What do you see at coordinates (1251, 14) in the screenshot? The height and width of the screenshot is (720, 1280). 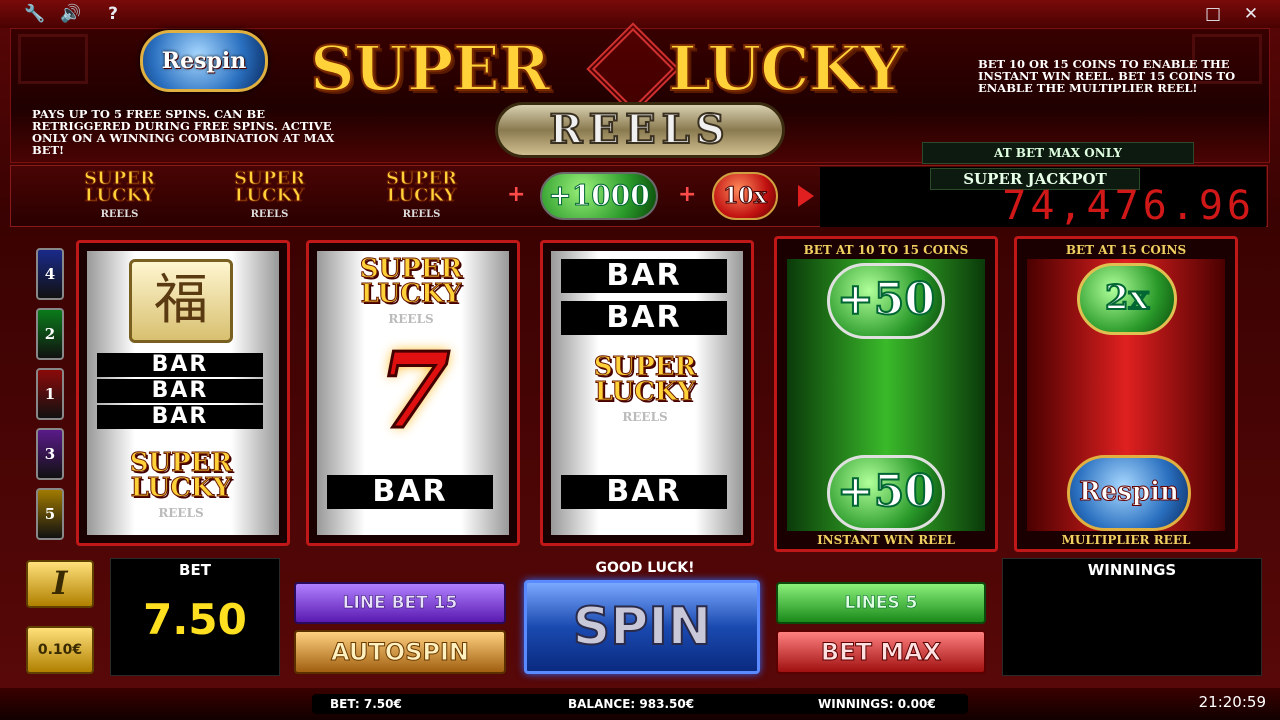 I see `close-icon: ✕` at bounding box center [1251, 14].